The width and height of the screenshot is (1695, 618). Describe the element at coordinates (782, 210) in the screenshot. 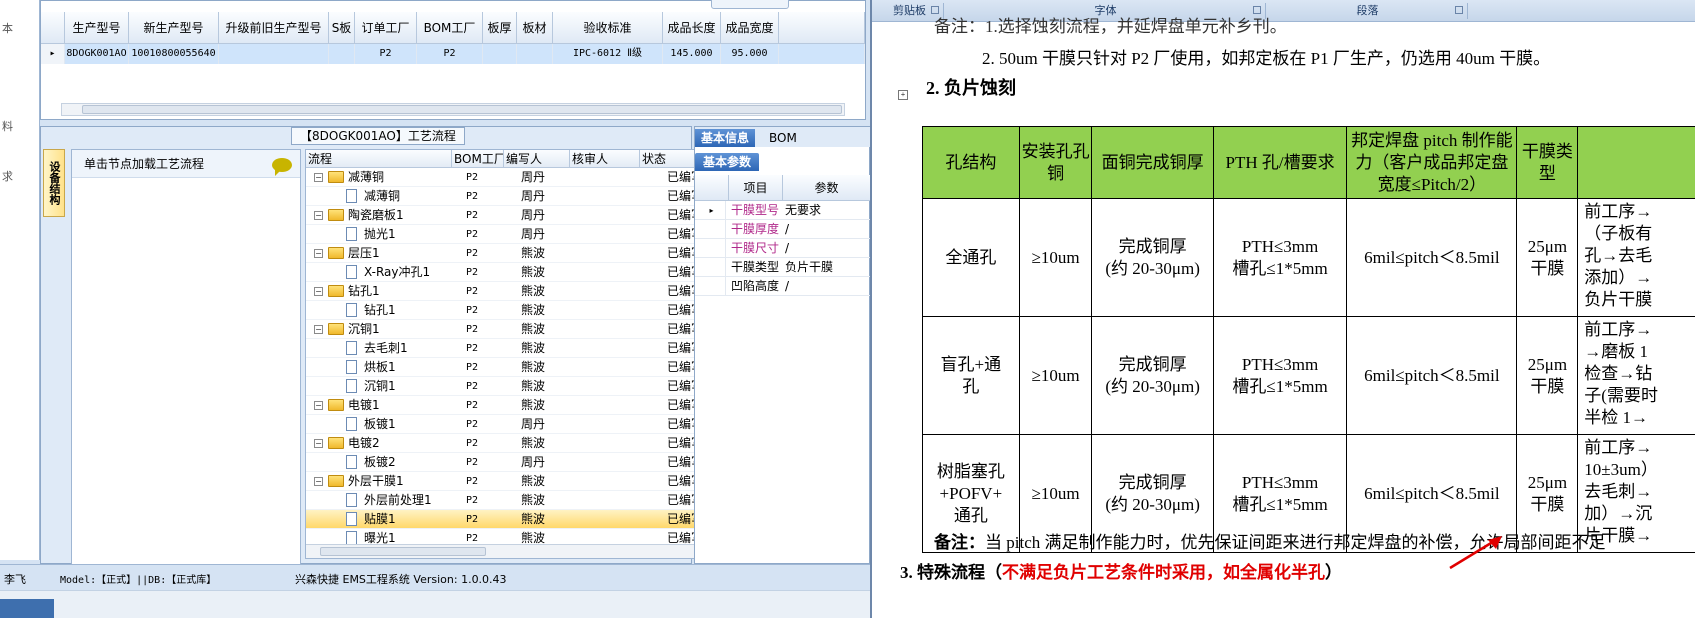

I see `param-row: ▸ 干膜型号 无要求` at that location.